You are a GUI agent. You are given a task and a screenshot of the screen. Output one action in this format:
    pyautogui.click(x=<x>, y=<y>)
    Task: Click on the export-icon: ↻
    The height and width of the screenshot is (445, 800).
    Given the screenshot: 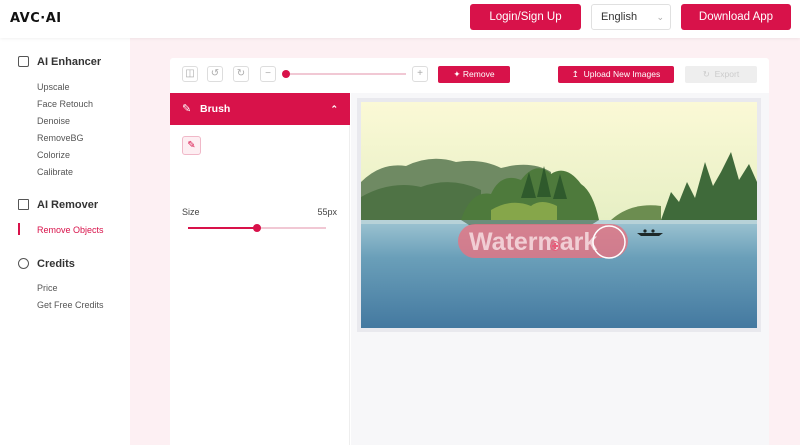 What is the action you would take?
    pyautogui.click(x=708, y=74)
    